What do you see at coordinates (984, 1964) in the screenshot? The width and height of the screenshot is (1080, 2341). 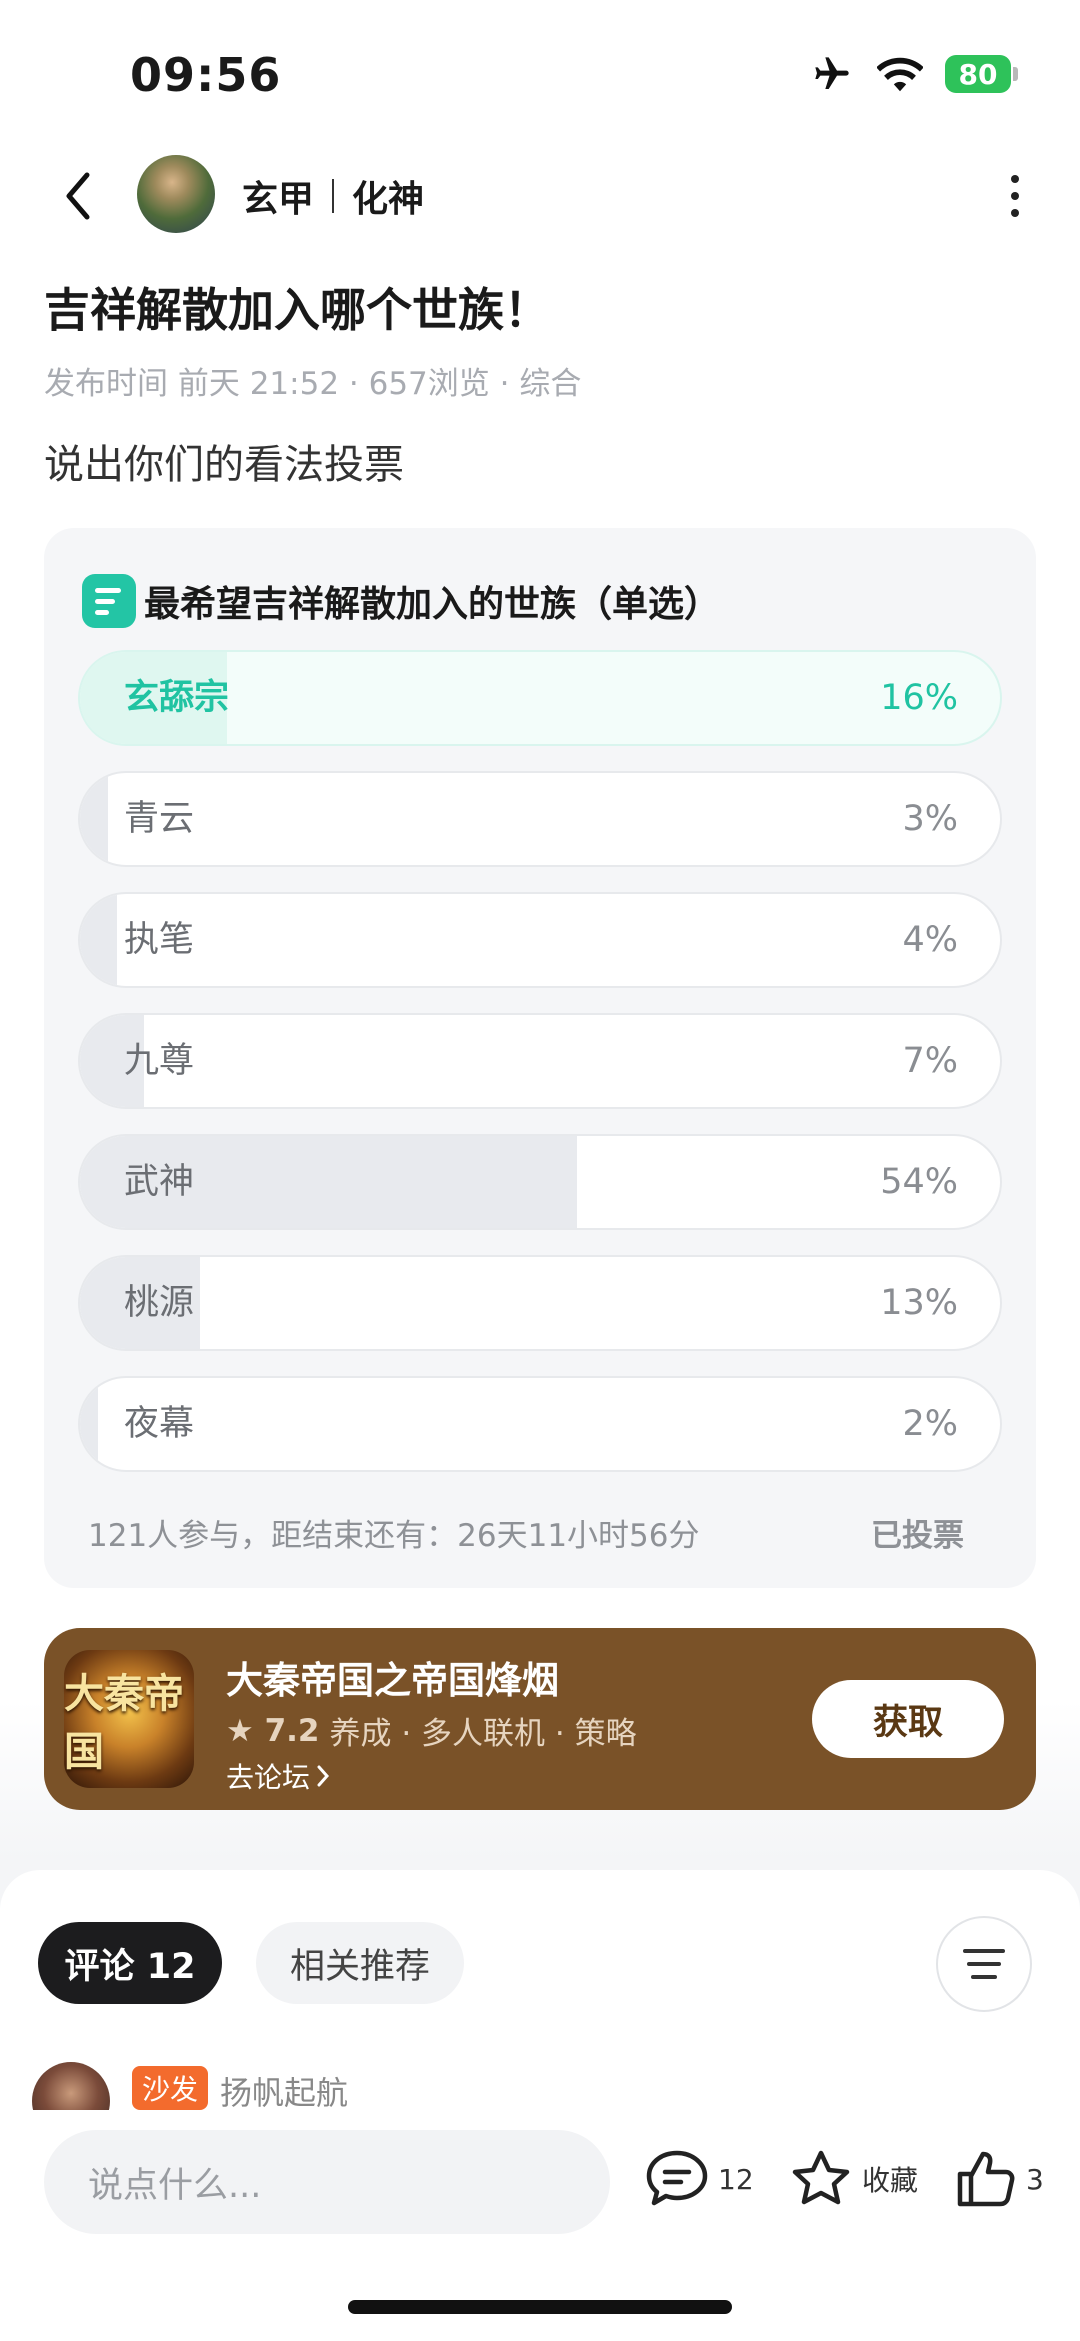 I see `sort-button` at bounding box center [984, 1964].